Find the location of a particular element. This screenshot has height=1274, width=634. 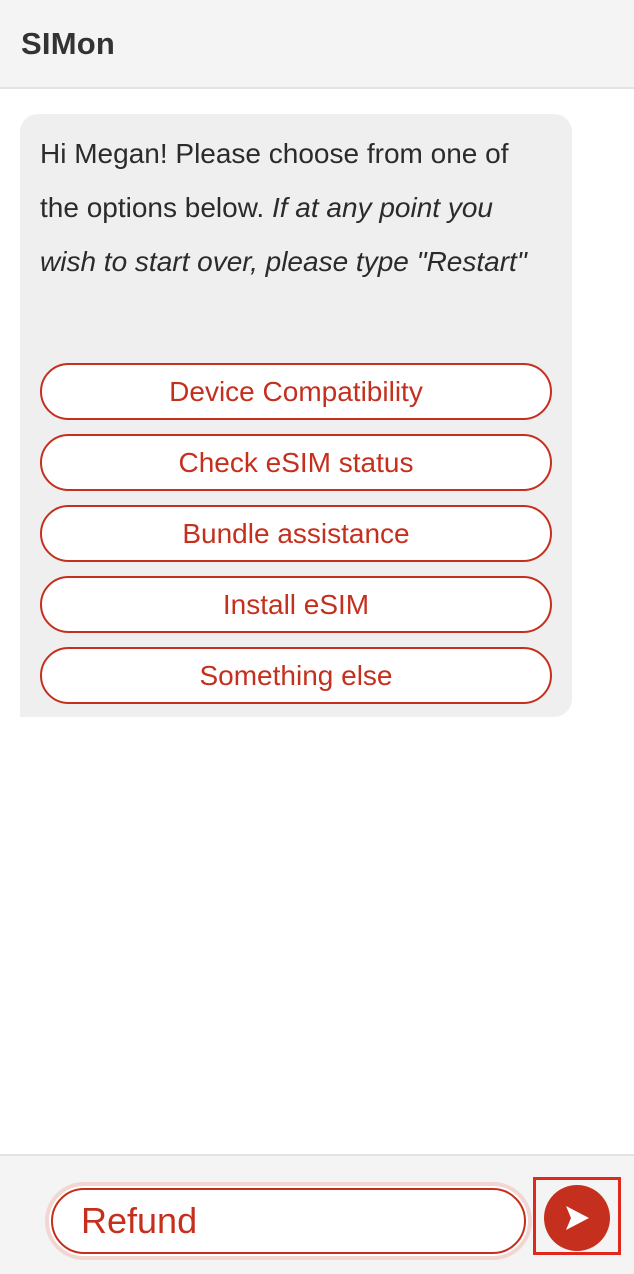

send-button-highlight is located at coordinates (577, 1216).